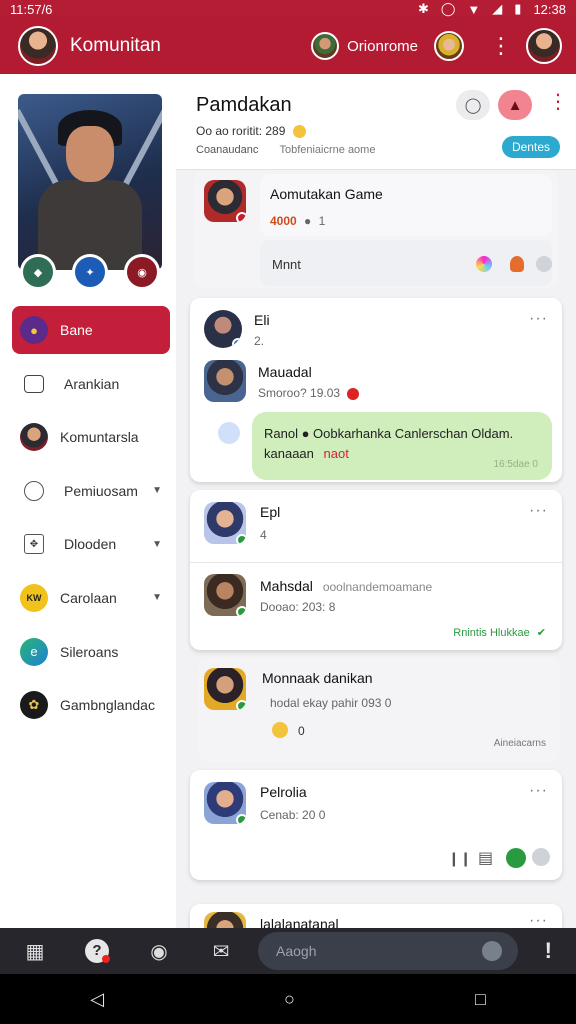 The width and height of the screenshot is (576, 1024). Describe the element at coordinates (516, 464) in the screenshot. I see `bubble-time: 16:5dae 0` at that location.